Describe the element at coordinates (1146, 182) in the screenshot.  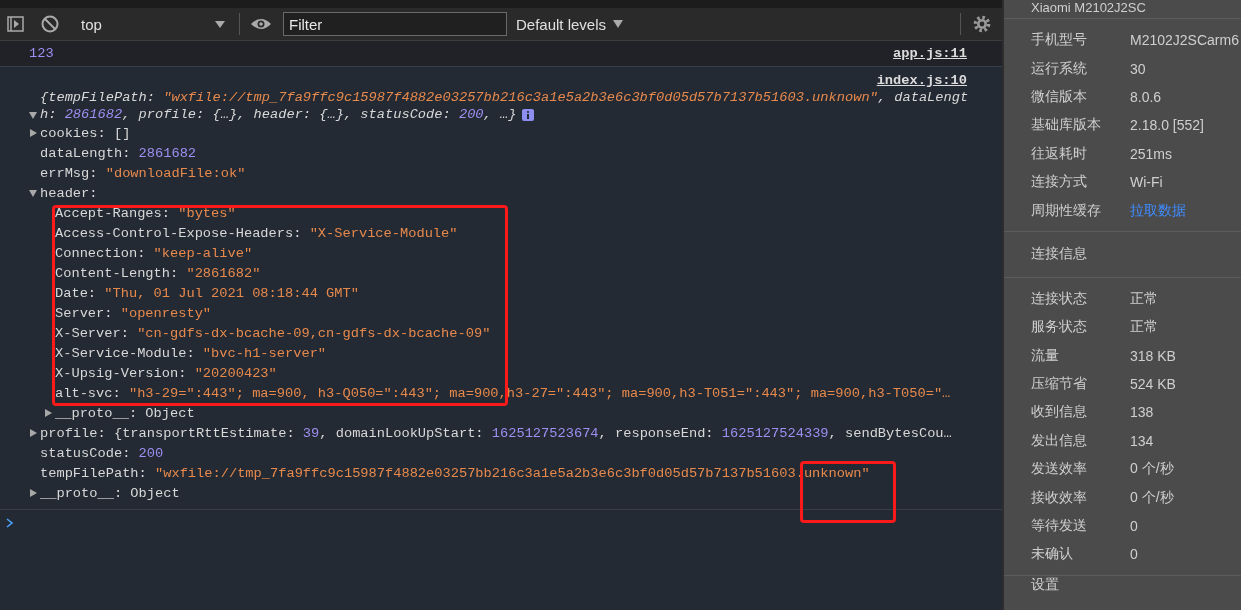
I see `info-value: Wi-Fi` at that location.